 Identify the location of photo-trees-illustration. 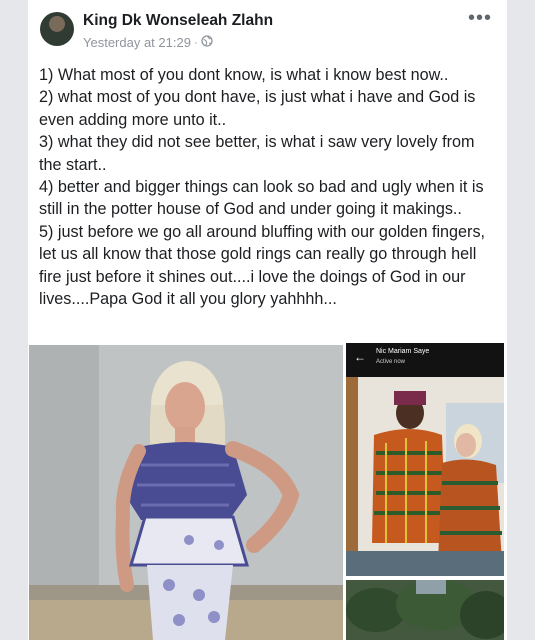
(425, 610).